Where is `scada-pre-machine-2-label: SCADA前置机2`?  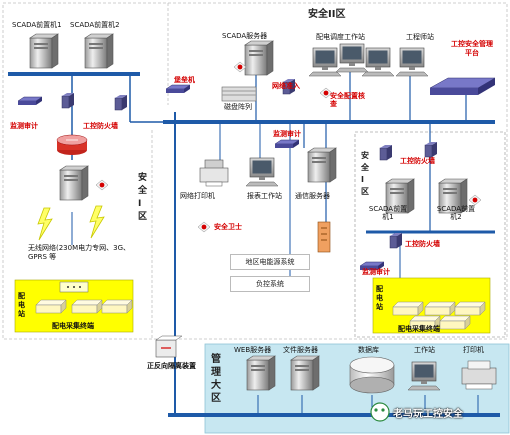
scada-pre-machine-2-label: SCADA前置机2 is located at coordinates (95, 25).